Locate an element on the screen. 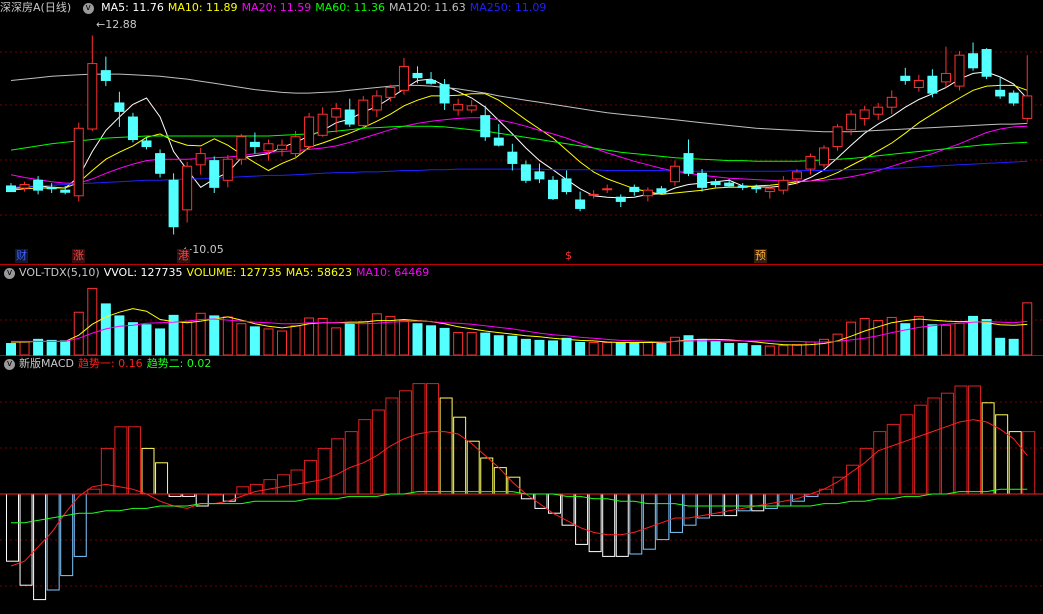  macd-menu-icon: v is located at coordinates (9, 364).